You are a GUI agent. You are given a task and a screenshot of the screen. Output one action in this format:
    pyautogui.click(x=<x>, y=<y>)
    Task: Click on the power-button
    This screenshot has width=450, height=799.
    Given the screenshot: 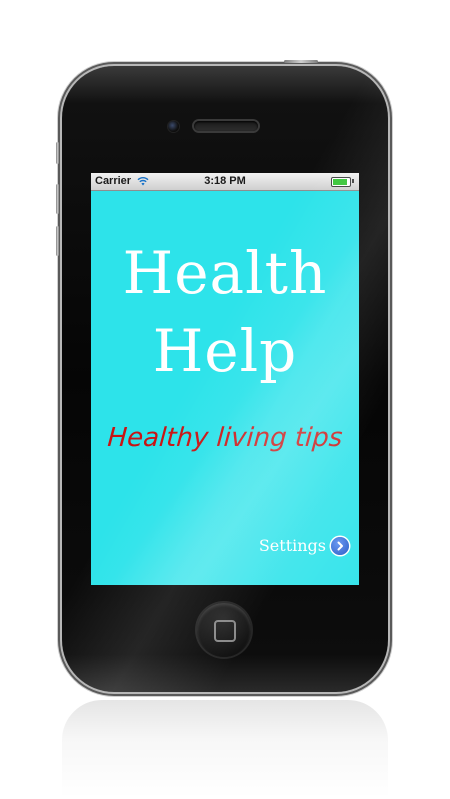 What is the action you would take?
    pyautogui.click(x=301, y=61)
    